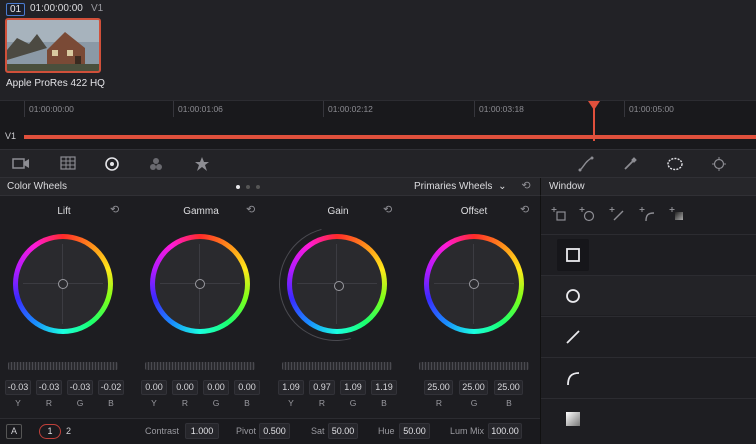  I want to click on gain-master-slider, so click(337, 366).